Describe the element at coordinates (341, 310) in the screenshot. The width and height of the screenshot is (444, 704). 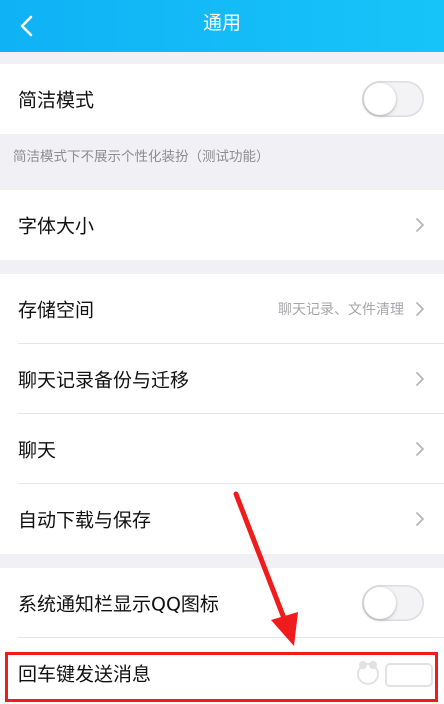
I see `storage-value: 聊天记录、文件清理` at that location.